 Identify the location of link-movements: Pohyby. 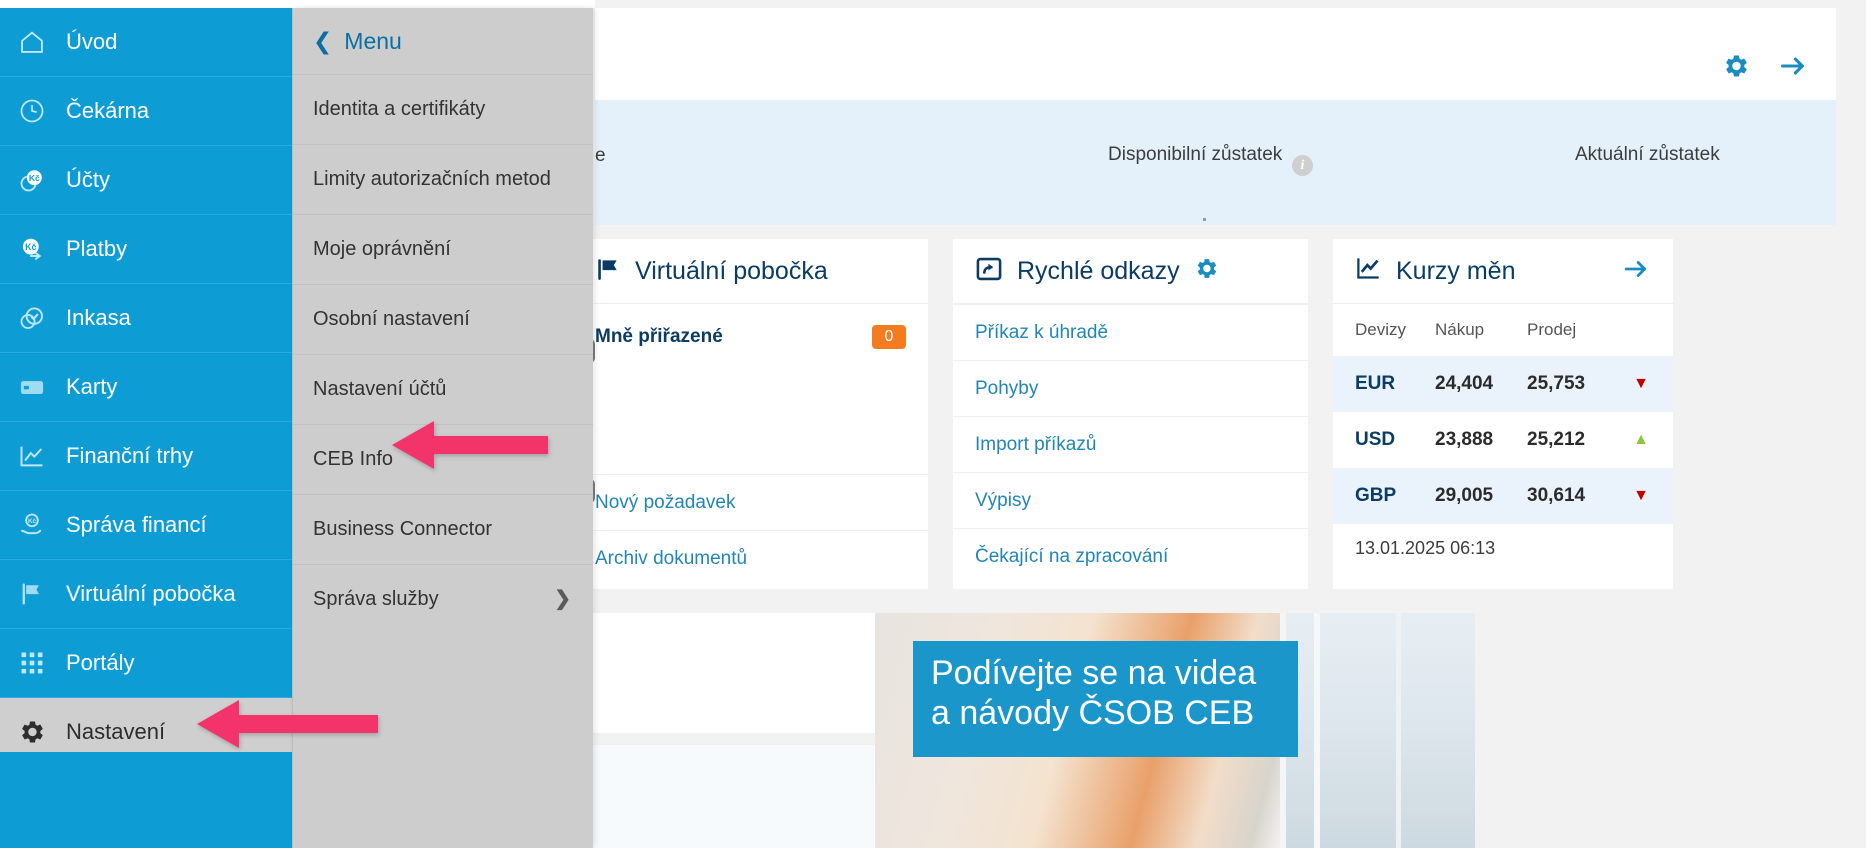
(1130, 388).